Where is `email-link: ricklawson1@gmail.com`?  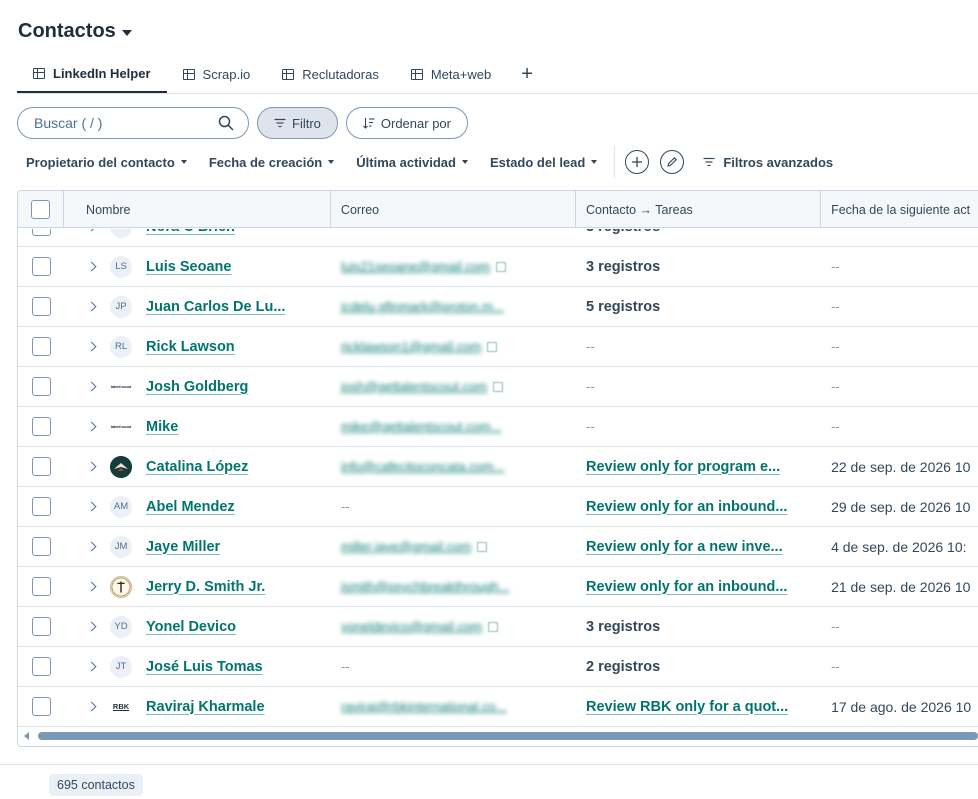 email-link: ricklawson1@gmail.com is located at coordinates (411, 346).